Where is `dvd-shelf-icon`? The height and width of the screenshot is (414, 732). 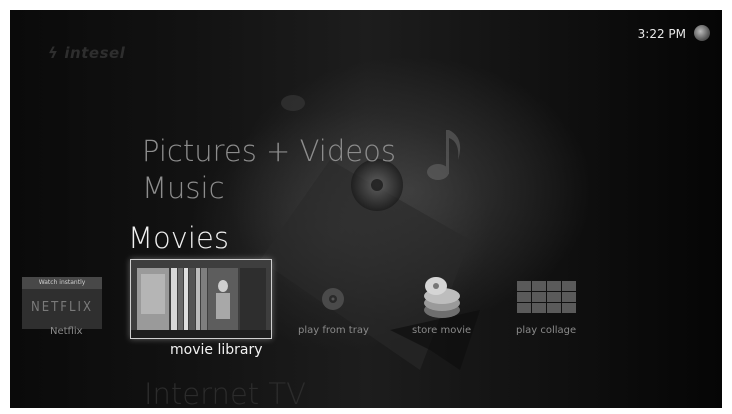
dvd-shelf-icon is located at coordinates (201, 299).